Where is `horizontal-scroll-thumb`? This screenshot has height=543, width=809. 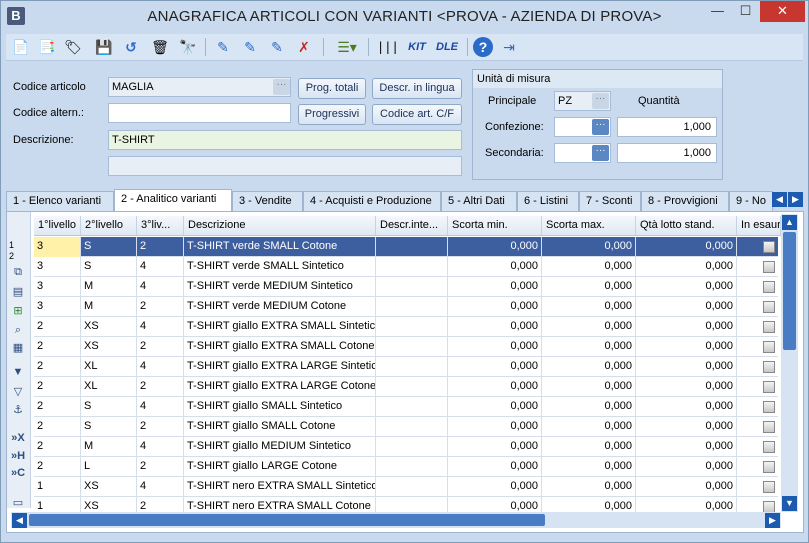
horizontal-scroll-thumb is located at coordinates (287, 520).